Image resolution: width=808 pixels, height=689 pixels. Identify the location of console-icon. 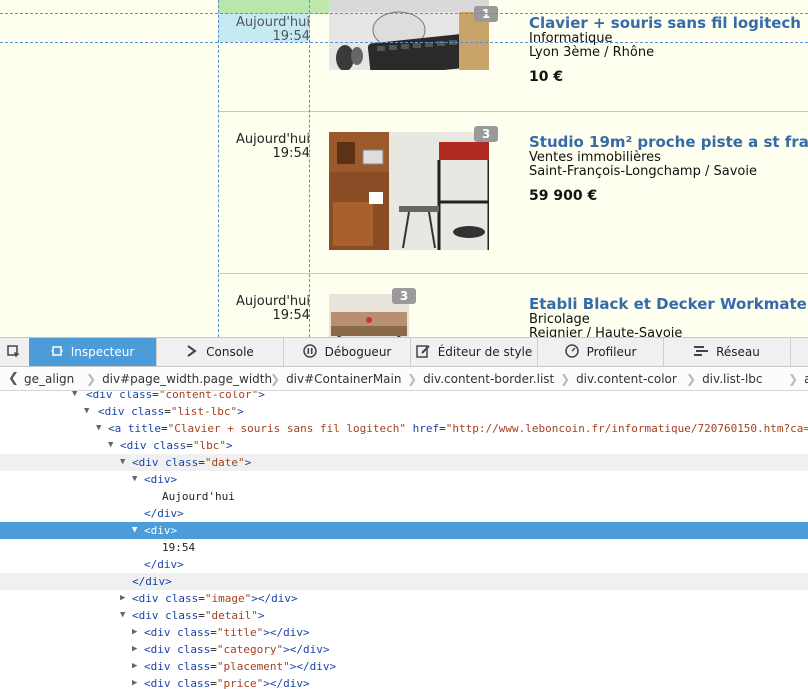
(192, 352).